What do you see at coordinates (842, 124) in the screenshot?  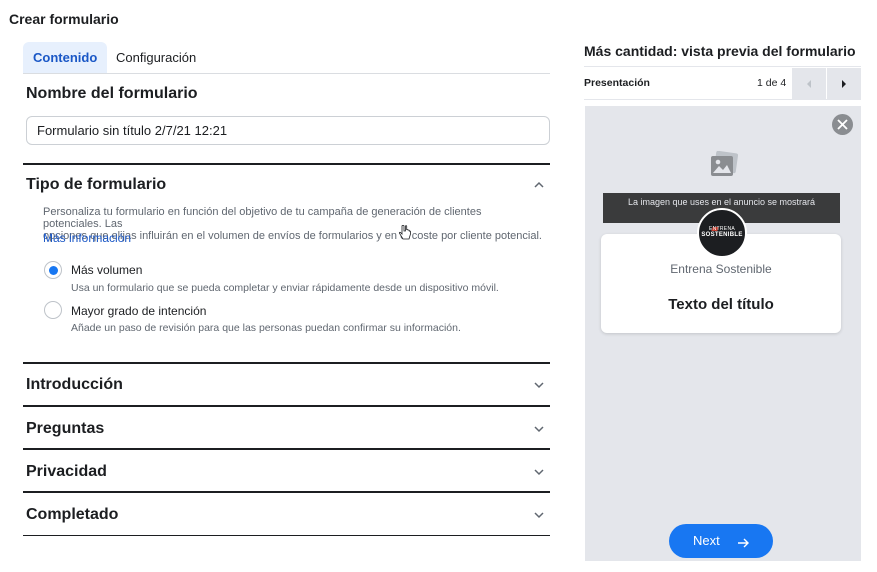 I see `close-icon` at bounding box center [842, 124].